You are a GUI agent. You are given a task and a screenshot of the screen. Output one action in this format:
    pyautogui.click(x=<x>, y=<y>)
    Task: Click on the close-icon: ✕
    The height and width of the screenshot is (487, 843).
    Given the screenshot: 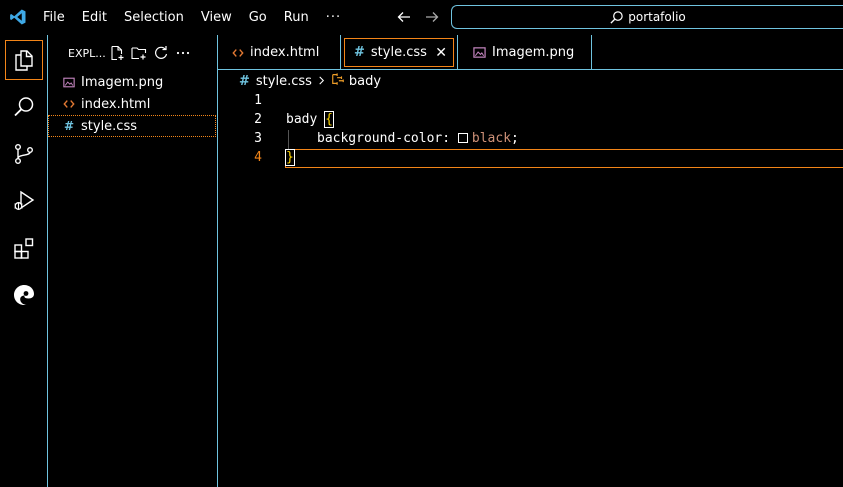 What is the action you would take?
    pyautogui.click(x=441, y=53)
    